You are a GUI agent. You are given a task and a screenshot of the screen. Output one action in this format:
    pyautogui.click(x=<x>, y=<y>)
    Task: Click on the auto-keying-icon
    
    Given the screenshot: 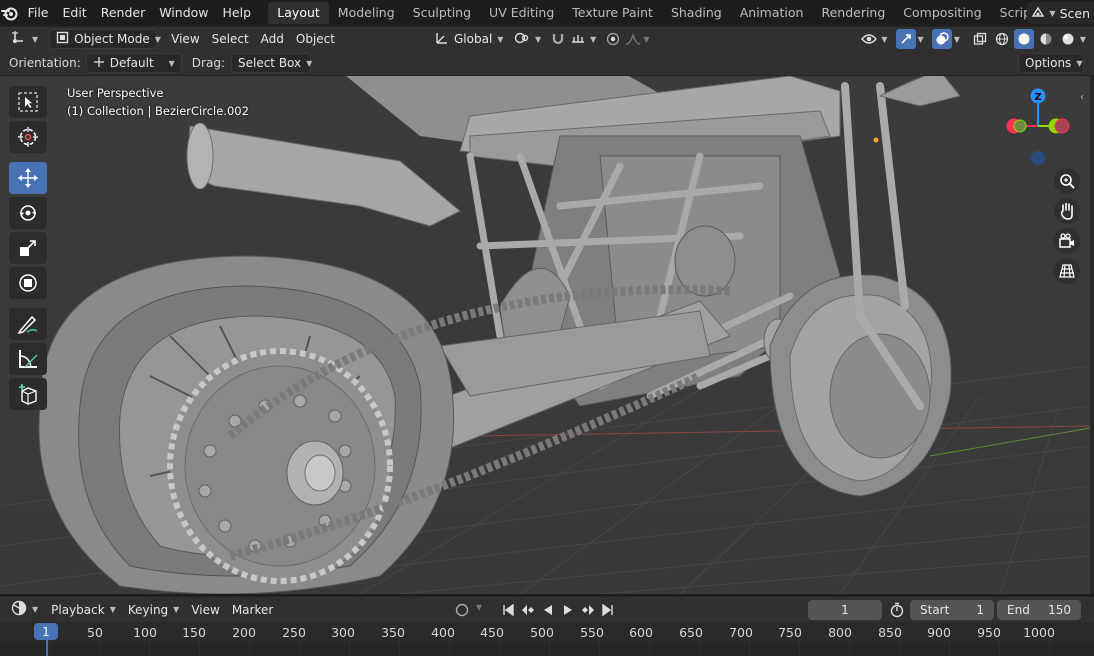 What is the action you would take?
    pyautogui.click(x=462, y=610)
    